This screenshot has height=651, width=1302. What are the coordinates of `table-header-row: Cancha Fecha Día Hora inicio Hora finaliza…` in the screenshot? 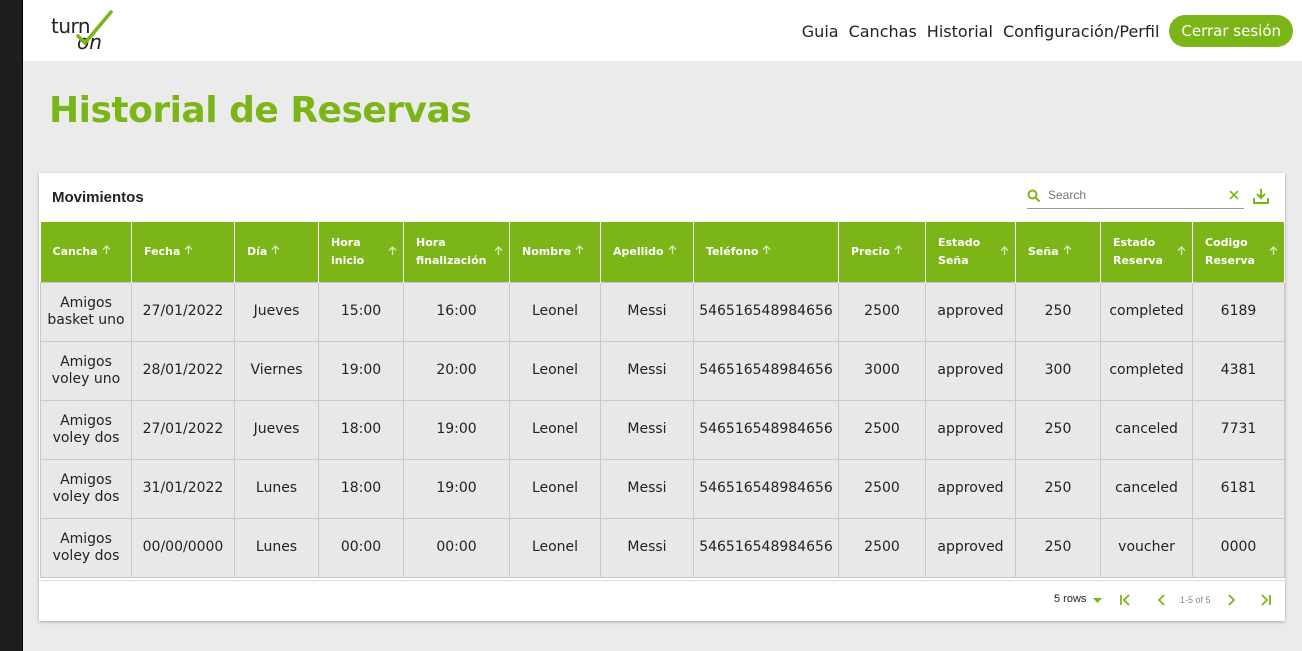 It's located at (662, 252).